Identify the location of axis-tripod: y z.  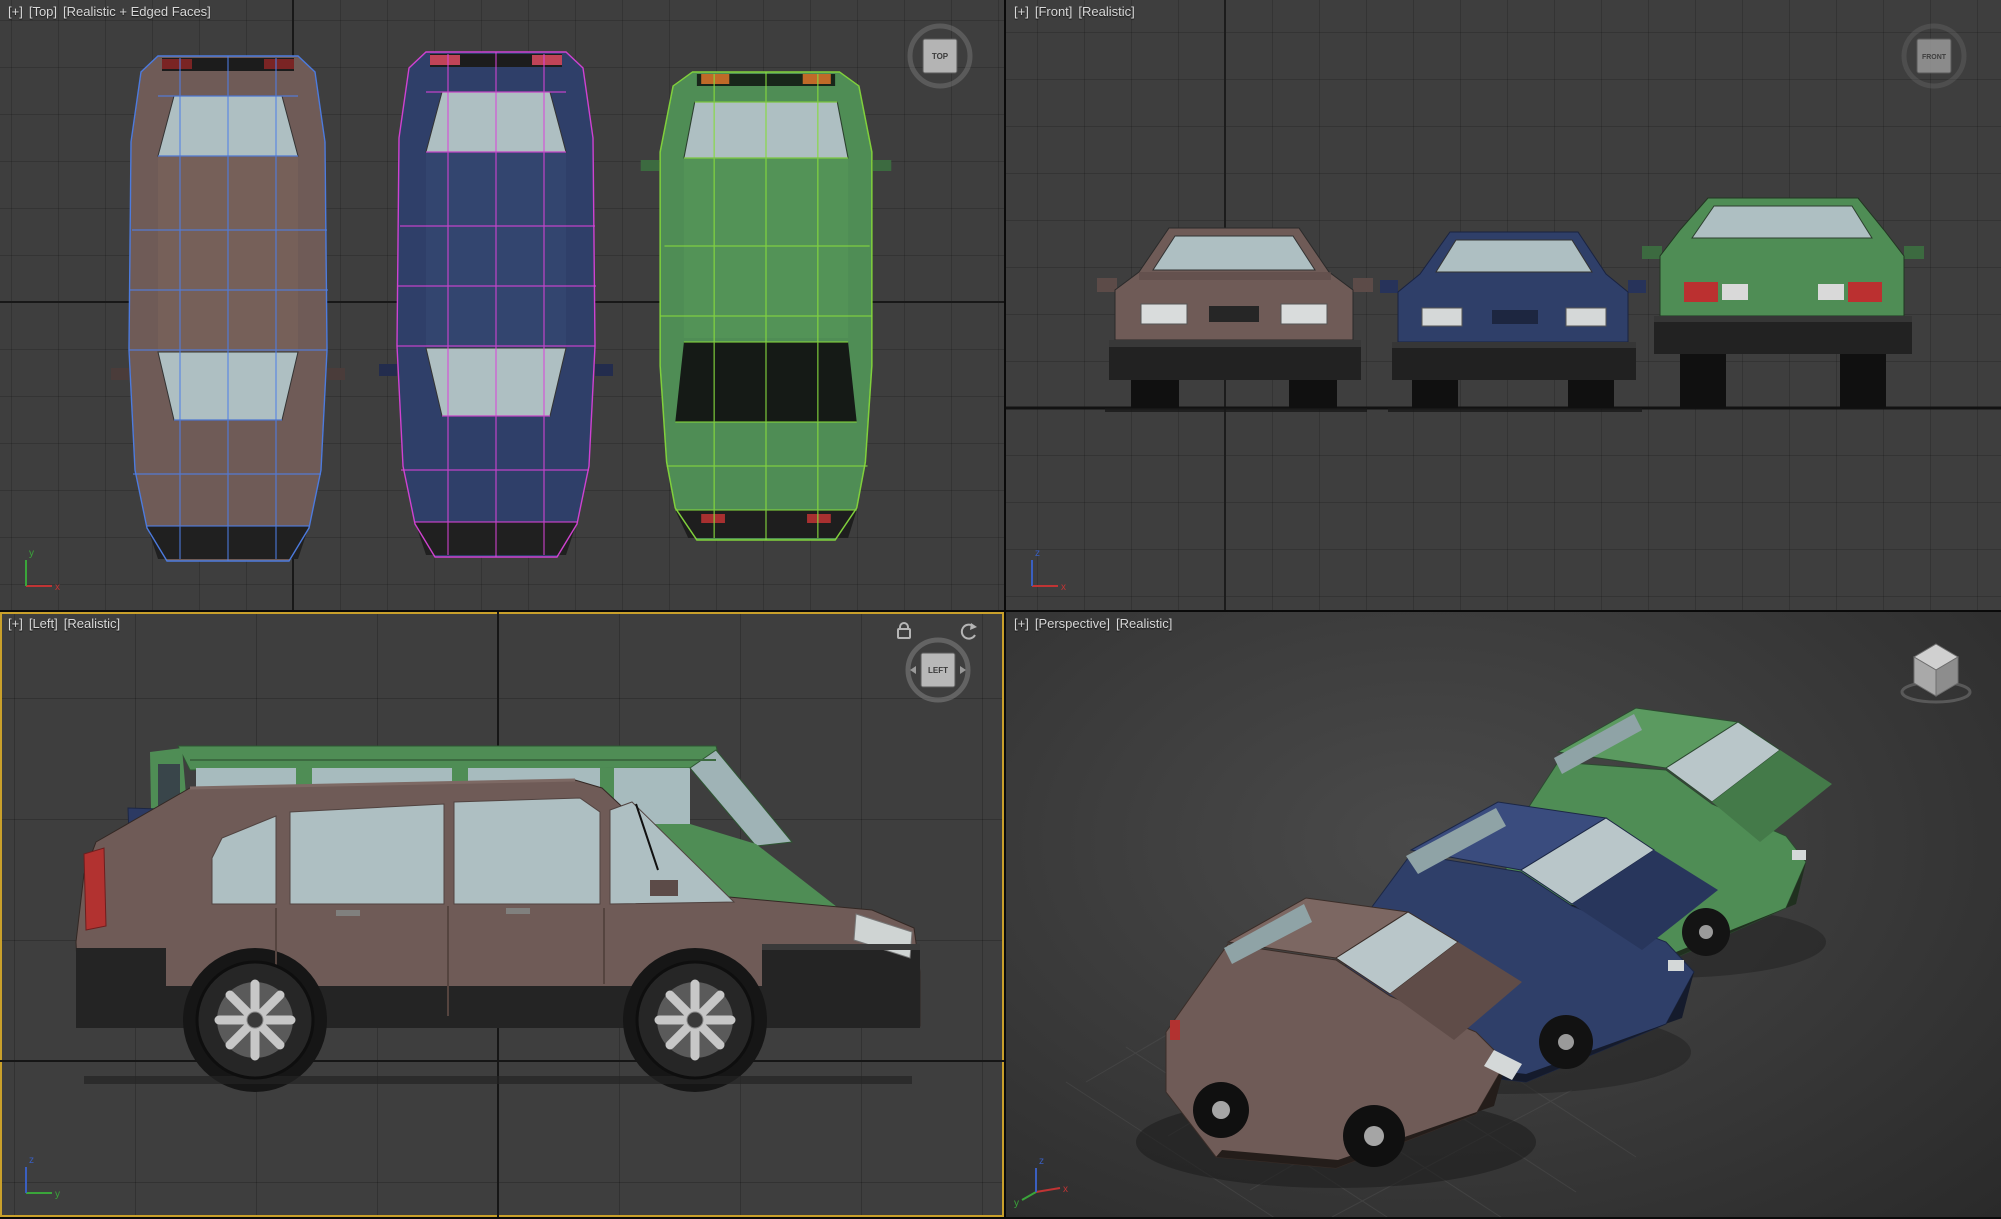
(42, 1177).